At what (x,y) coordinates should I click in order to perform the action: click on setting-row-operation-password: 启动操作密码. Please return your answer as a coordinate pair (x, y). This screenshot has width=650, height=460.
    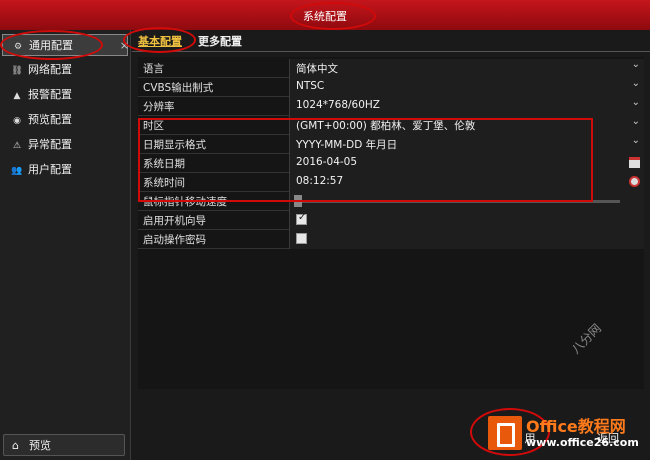
    Looking at the image, I should click on (391, 239).